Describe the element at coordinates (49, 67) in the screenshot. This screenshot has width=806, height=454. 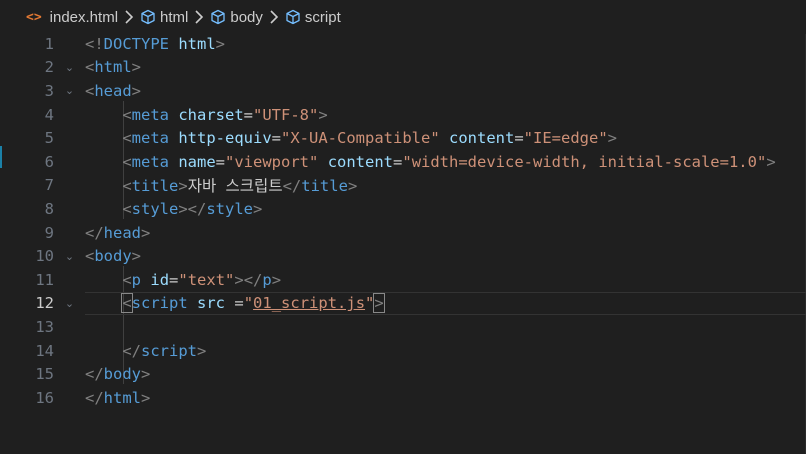
I see `line-number: 2` at that location.